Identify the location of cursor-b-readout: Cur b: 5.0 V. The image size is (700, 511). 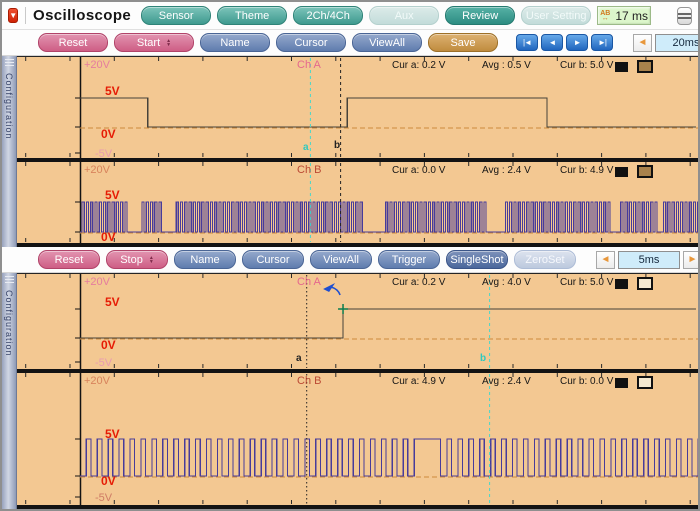
(587, 65).